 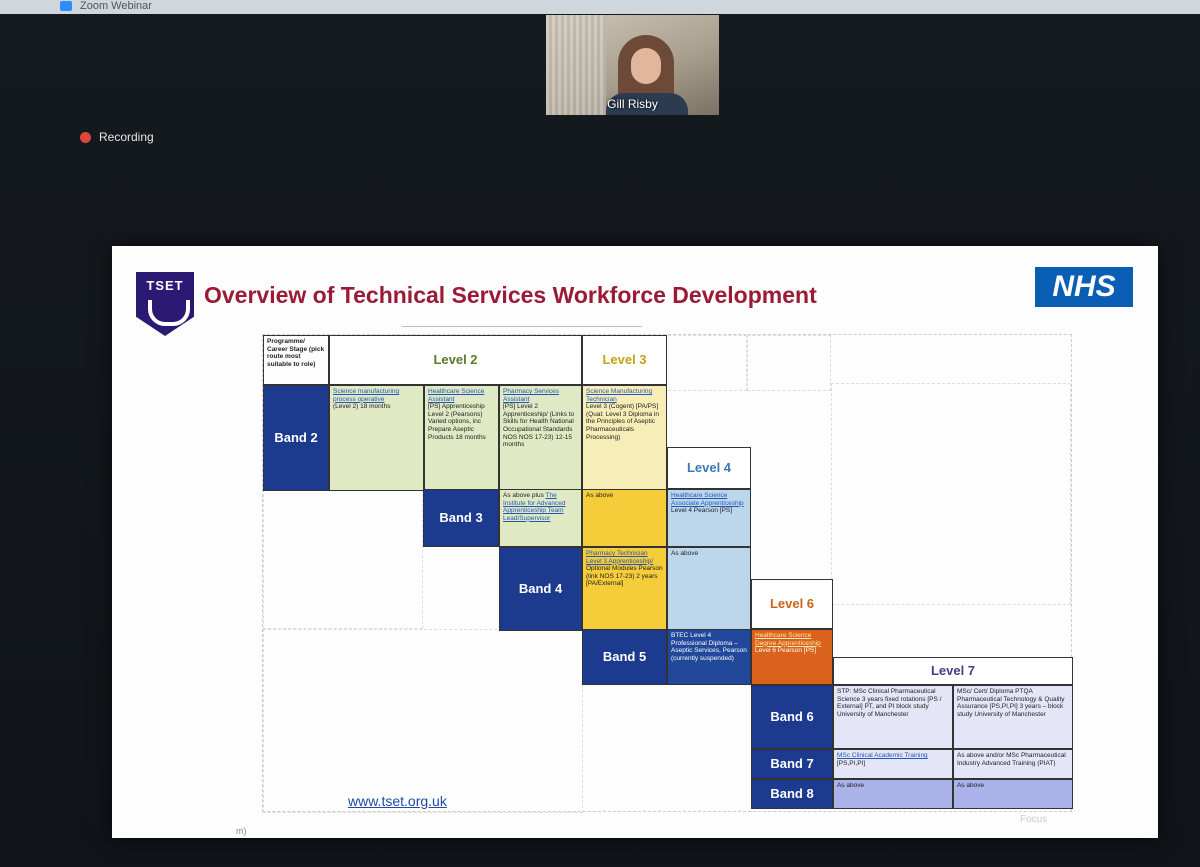 What do you see at coordinates (540, 589) in the screenshot?
I see `band-4-label: Band 4` at bounding box center [540, 589].